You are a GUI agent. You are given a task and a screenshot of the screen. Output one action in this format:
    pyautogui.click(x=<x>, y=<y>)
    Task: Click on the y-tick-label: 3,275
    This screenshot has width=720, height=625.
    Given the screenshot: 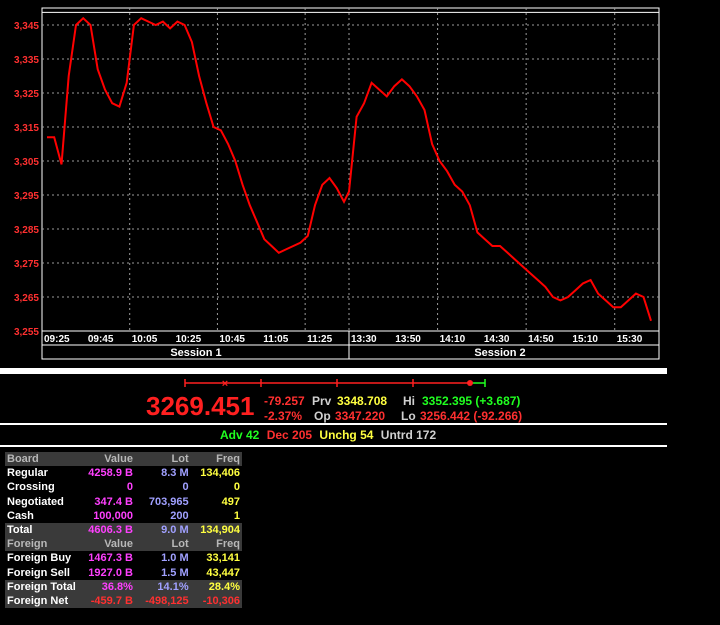 What is the action you would take?
    pyautogui.click(x=26, y=264)
    